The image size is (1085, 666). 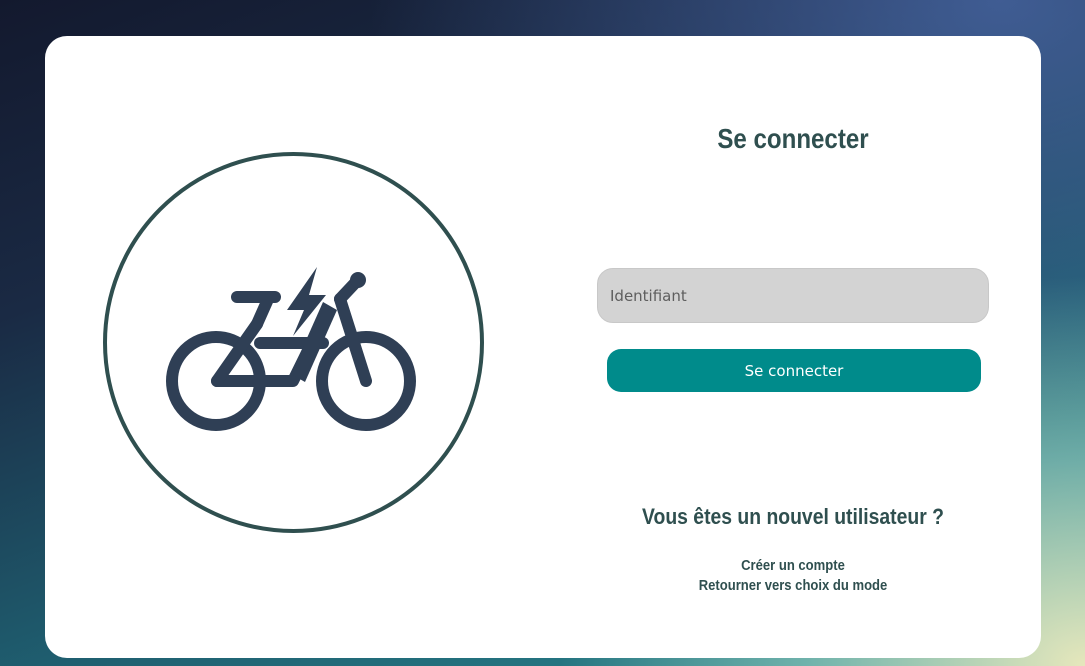 I want to click on identifiant-input, so click(x=793, y=295).